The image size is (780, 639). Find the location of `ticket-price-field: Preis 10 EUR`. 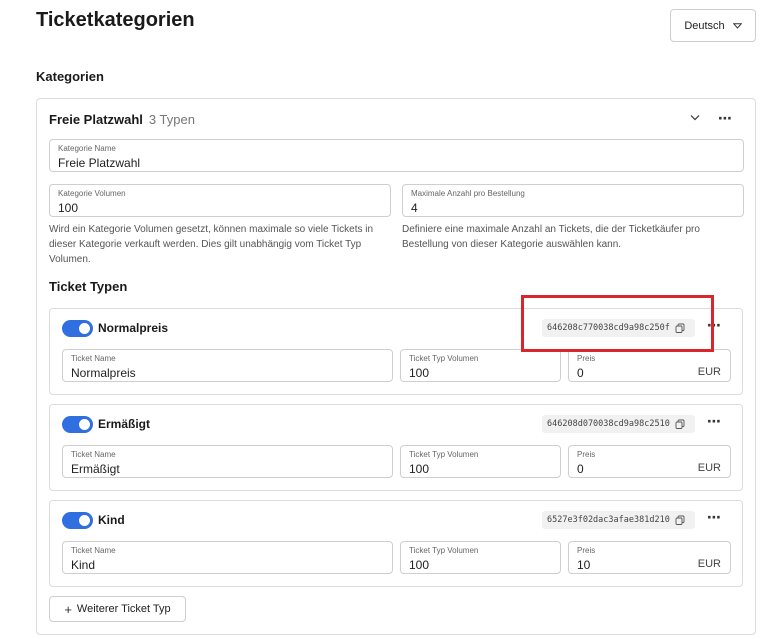

ticket-price-field: Preis 10 EUR is located at coordinates (649, 557).